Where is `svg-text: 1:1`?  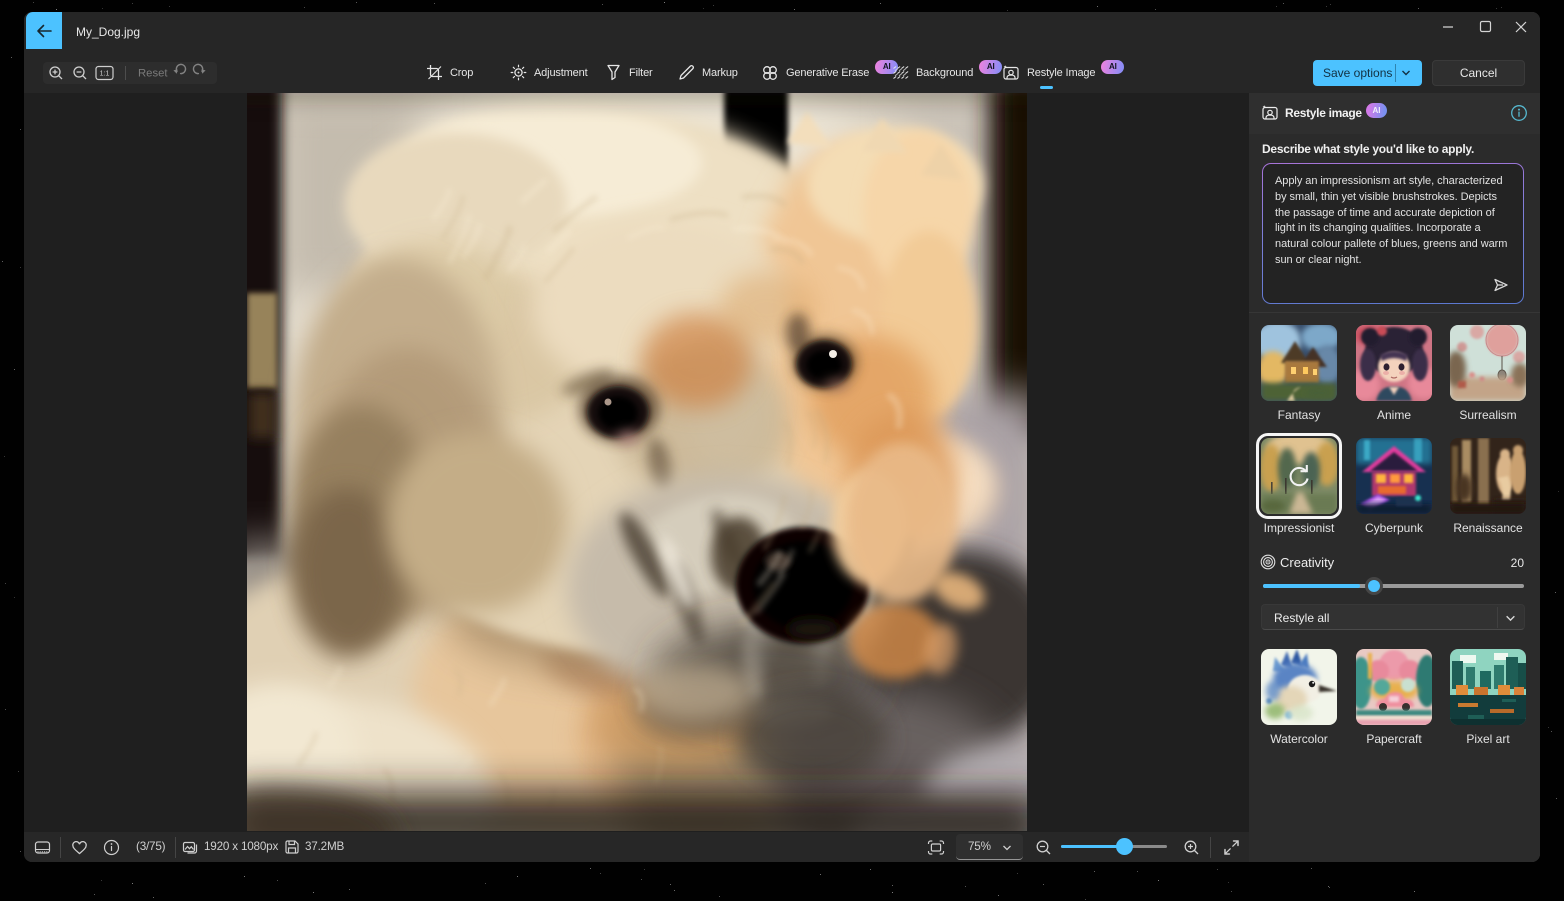 svg-text: 1:1 is located at coordinates (105, 74).